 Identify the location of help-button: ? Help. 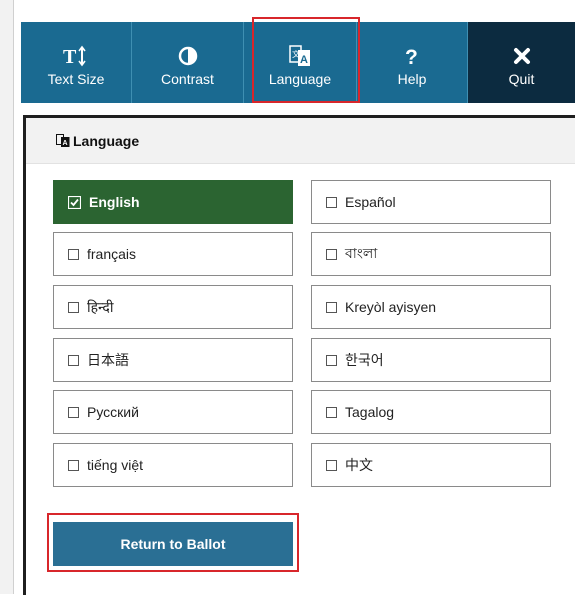
(412, 62).